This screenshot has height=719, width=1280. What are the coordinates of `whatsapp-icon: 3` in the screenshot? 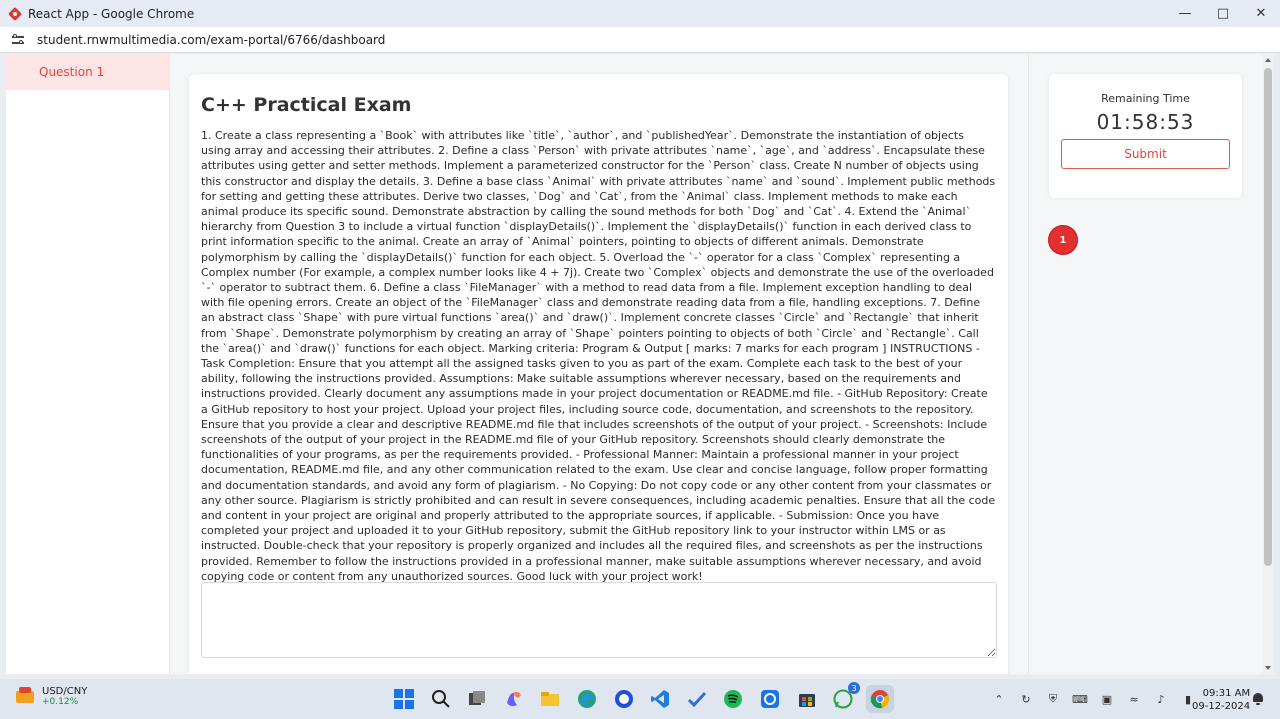 It's located at (845, 697).